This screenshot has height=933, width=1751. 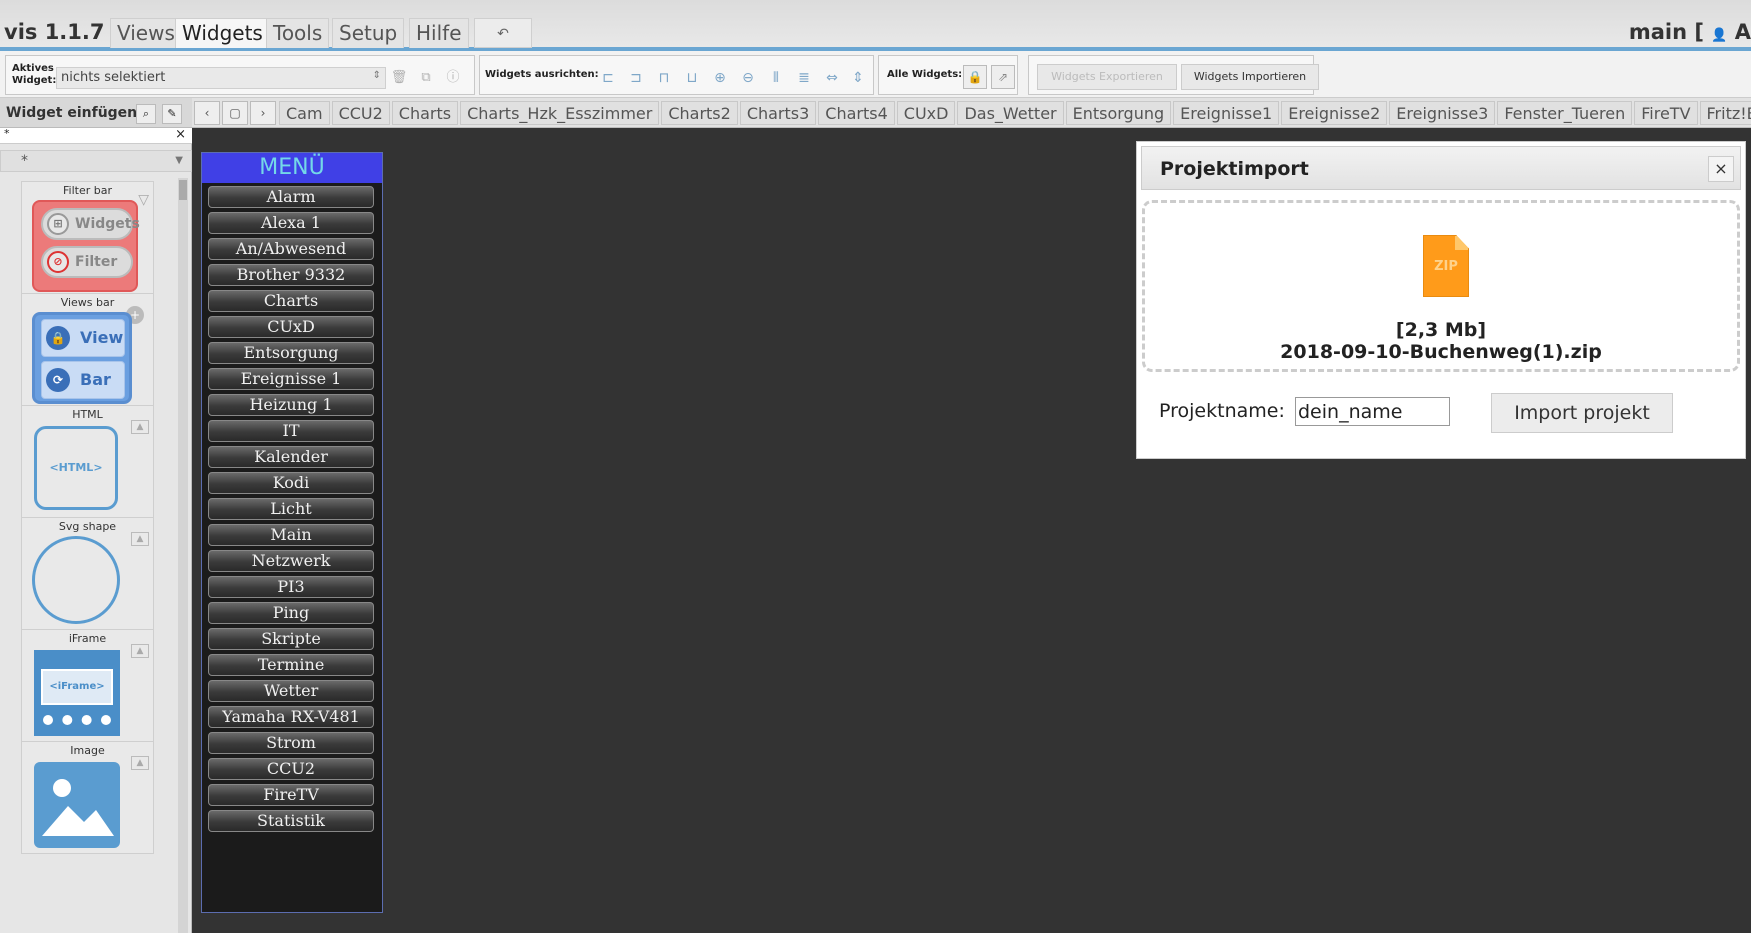 What do you see at coordinates (1582, 413) in the screenshot?
I see `import-project-button: Import projekt` at bounding box center [1582, 413].